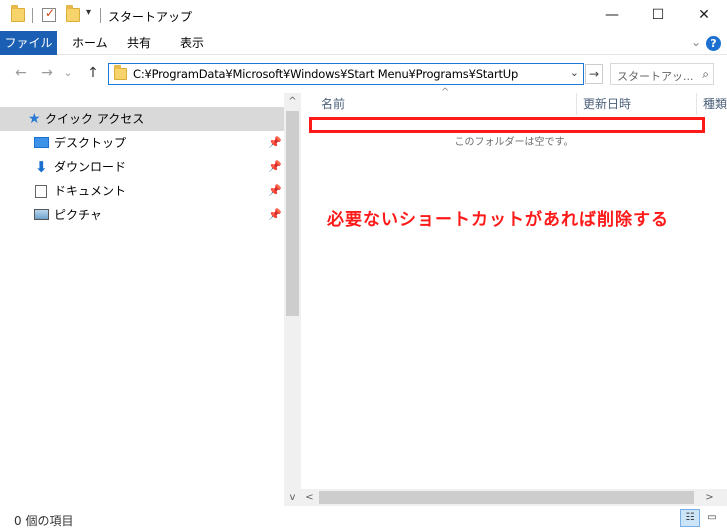 The height and width of the screenshot is (531, 727). Describe the element at coordinates (88, 12) in the screenshot. I see `quick-access-dropdown: ▾` at that location.